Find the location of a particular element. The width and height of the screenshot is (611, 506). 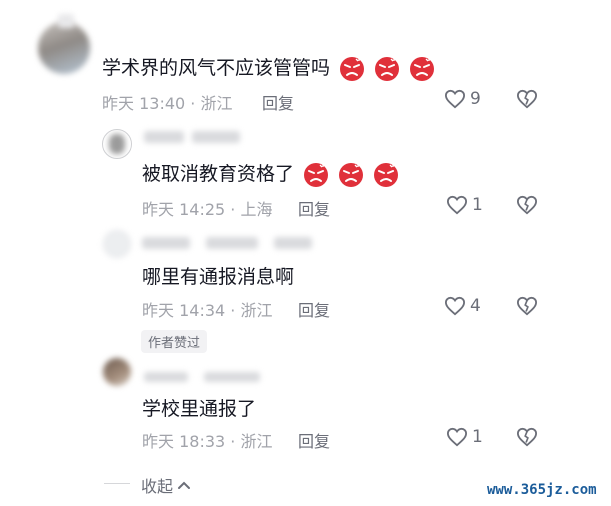

like-count: 9 is located at coordinates (475, 99).